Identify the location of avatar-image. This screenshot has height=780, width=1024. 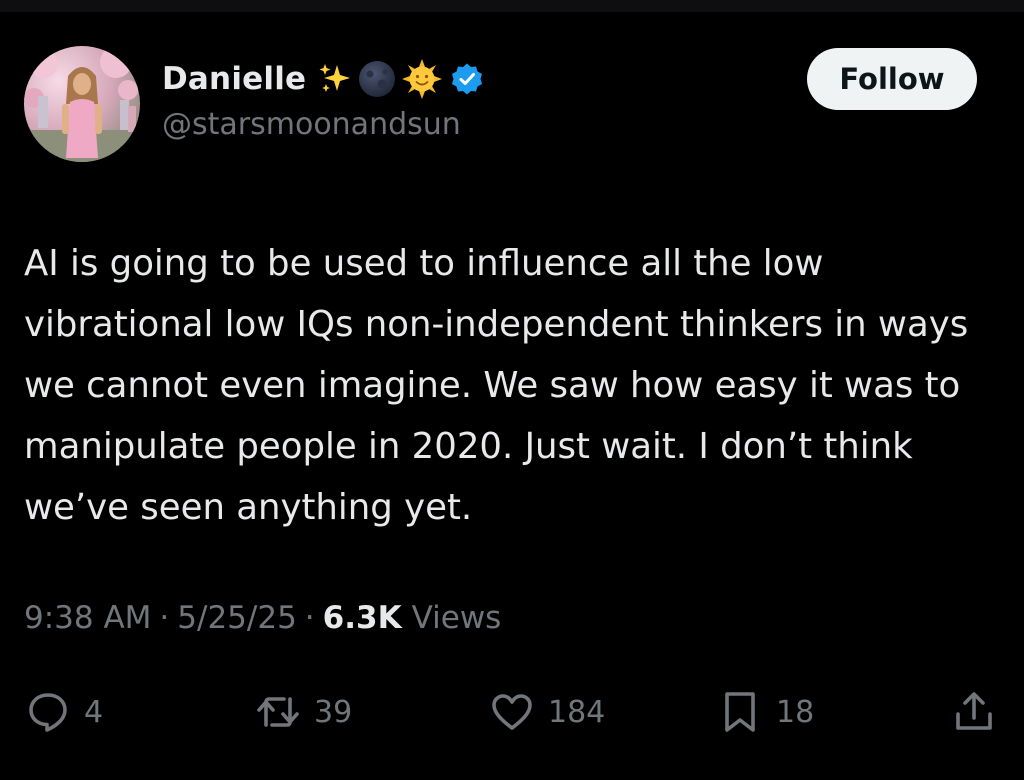
(82, 104).